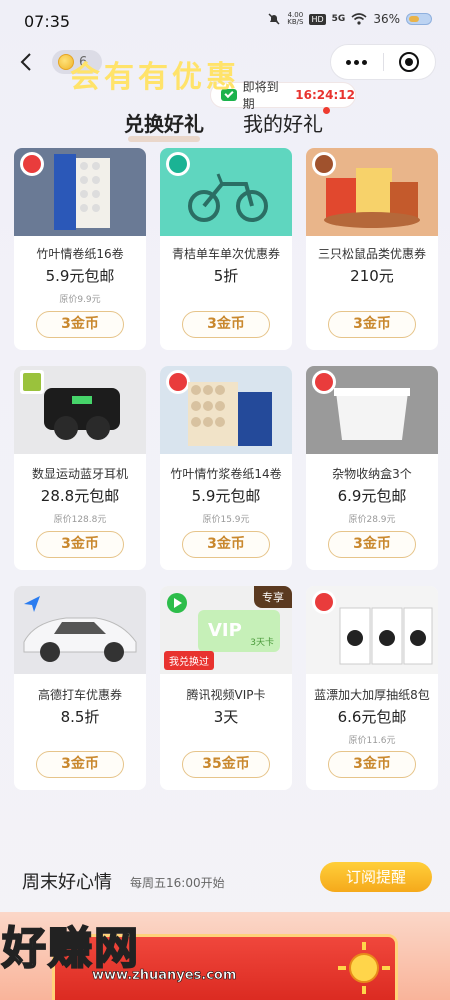  Describe the element at coordinates (80, 496) in the screenshot. I see `product-price: 28.8元包邮` at that location.